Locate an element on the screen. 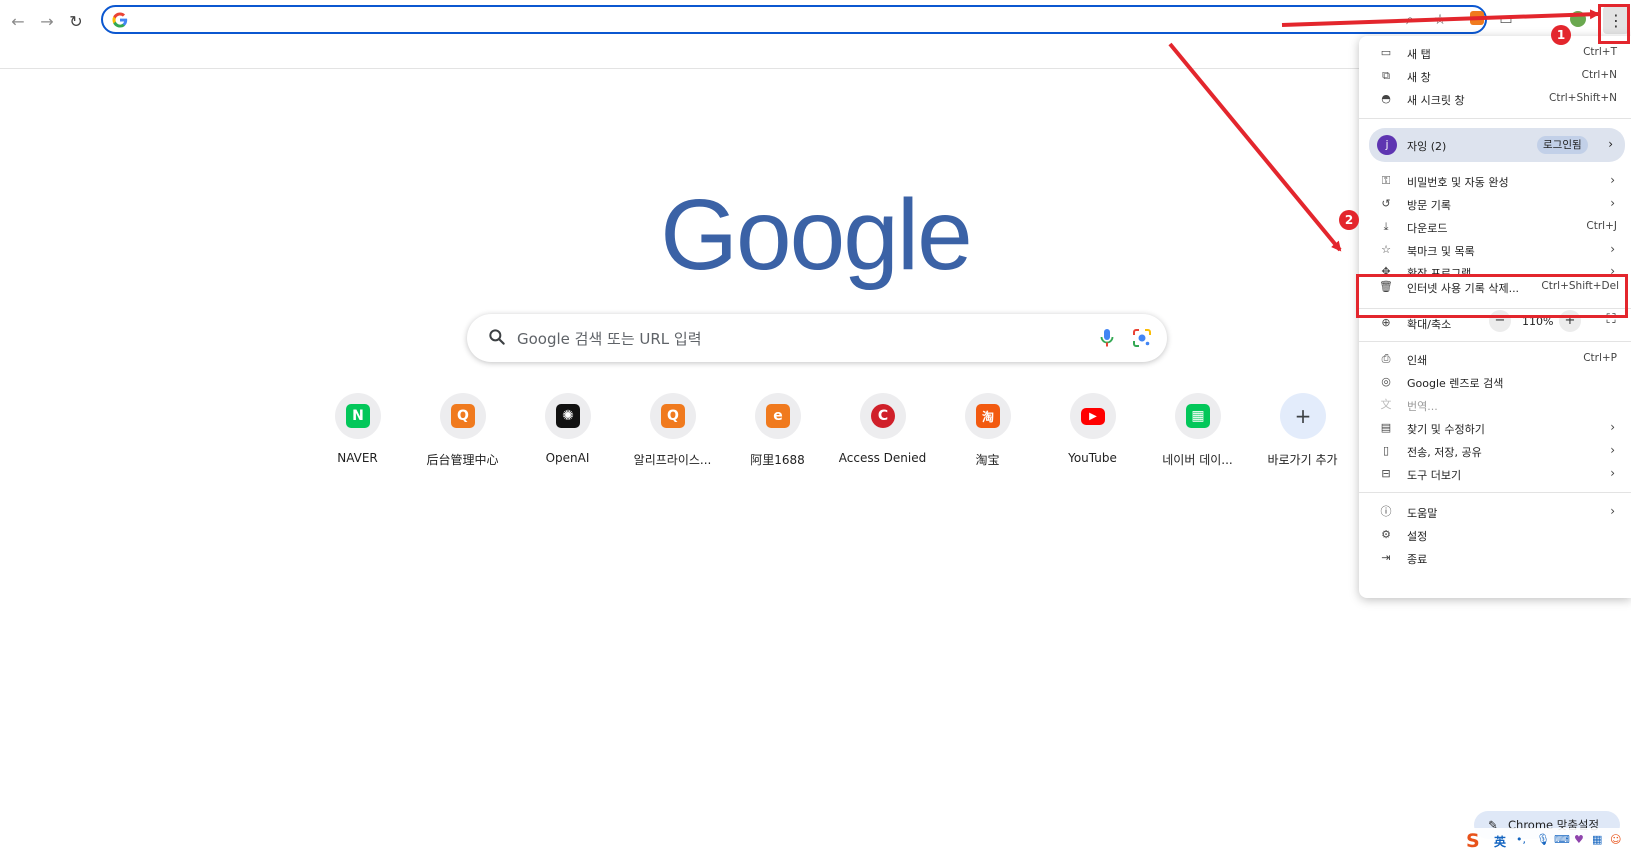 This screenshot has width=1631, height=854. skin-icon: ♥ is located at coordinates (1579, 839).